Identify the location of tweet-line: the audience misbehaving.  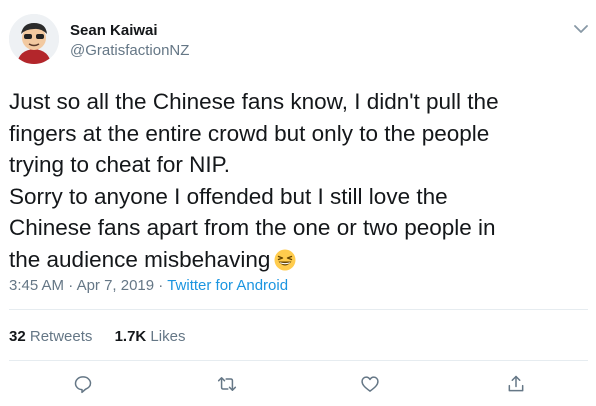
(140, 259).